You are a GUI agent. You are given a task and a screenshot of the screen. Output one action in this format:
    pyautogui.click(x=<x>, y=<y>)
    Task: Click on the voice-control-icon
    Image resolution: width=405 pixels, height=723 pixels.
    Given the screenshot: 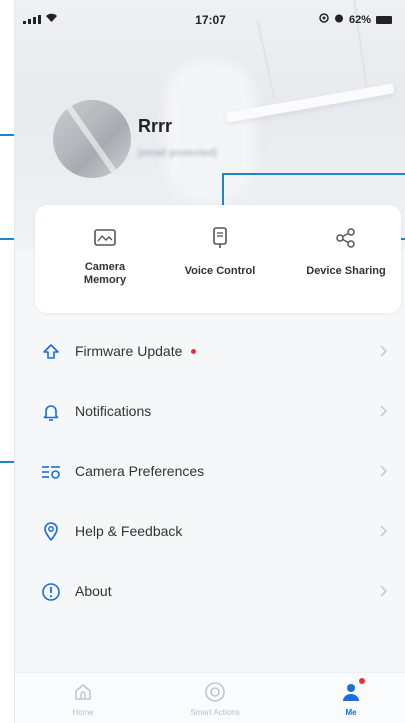 What is the action you would take?
    pyautogui.click(x=220, y=238)
    